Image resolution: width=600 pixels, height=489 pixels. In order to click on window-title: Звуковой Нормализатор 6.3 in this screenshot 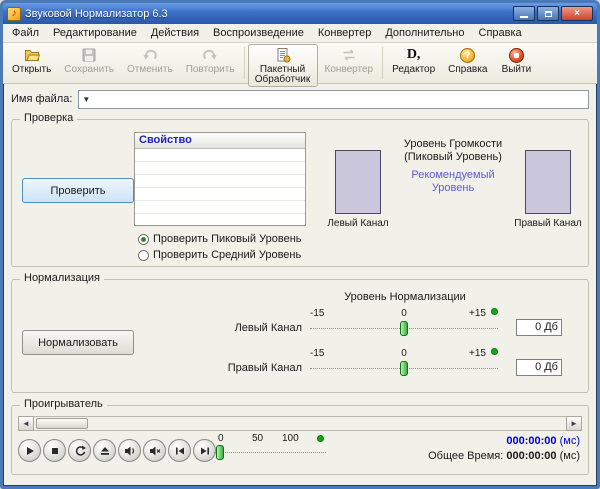, I will do `click(96, 13)`.